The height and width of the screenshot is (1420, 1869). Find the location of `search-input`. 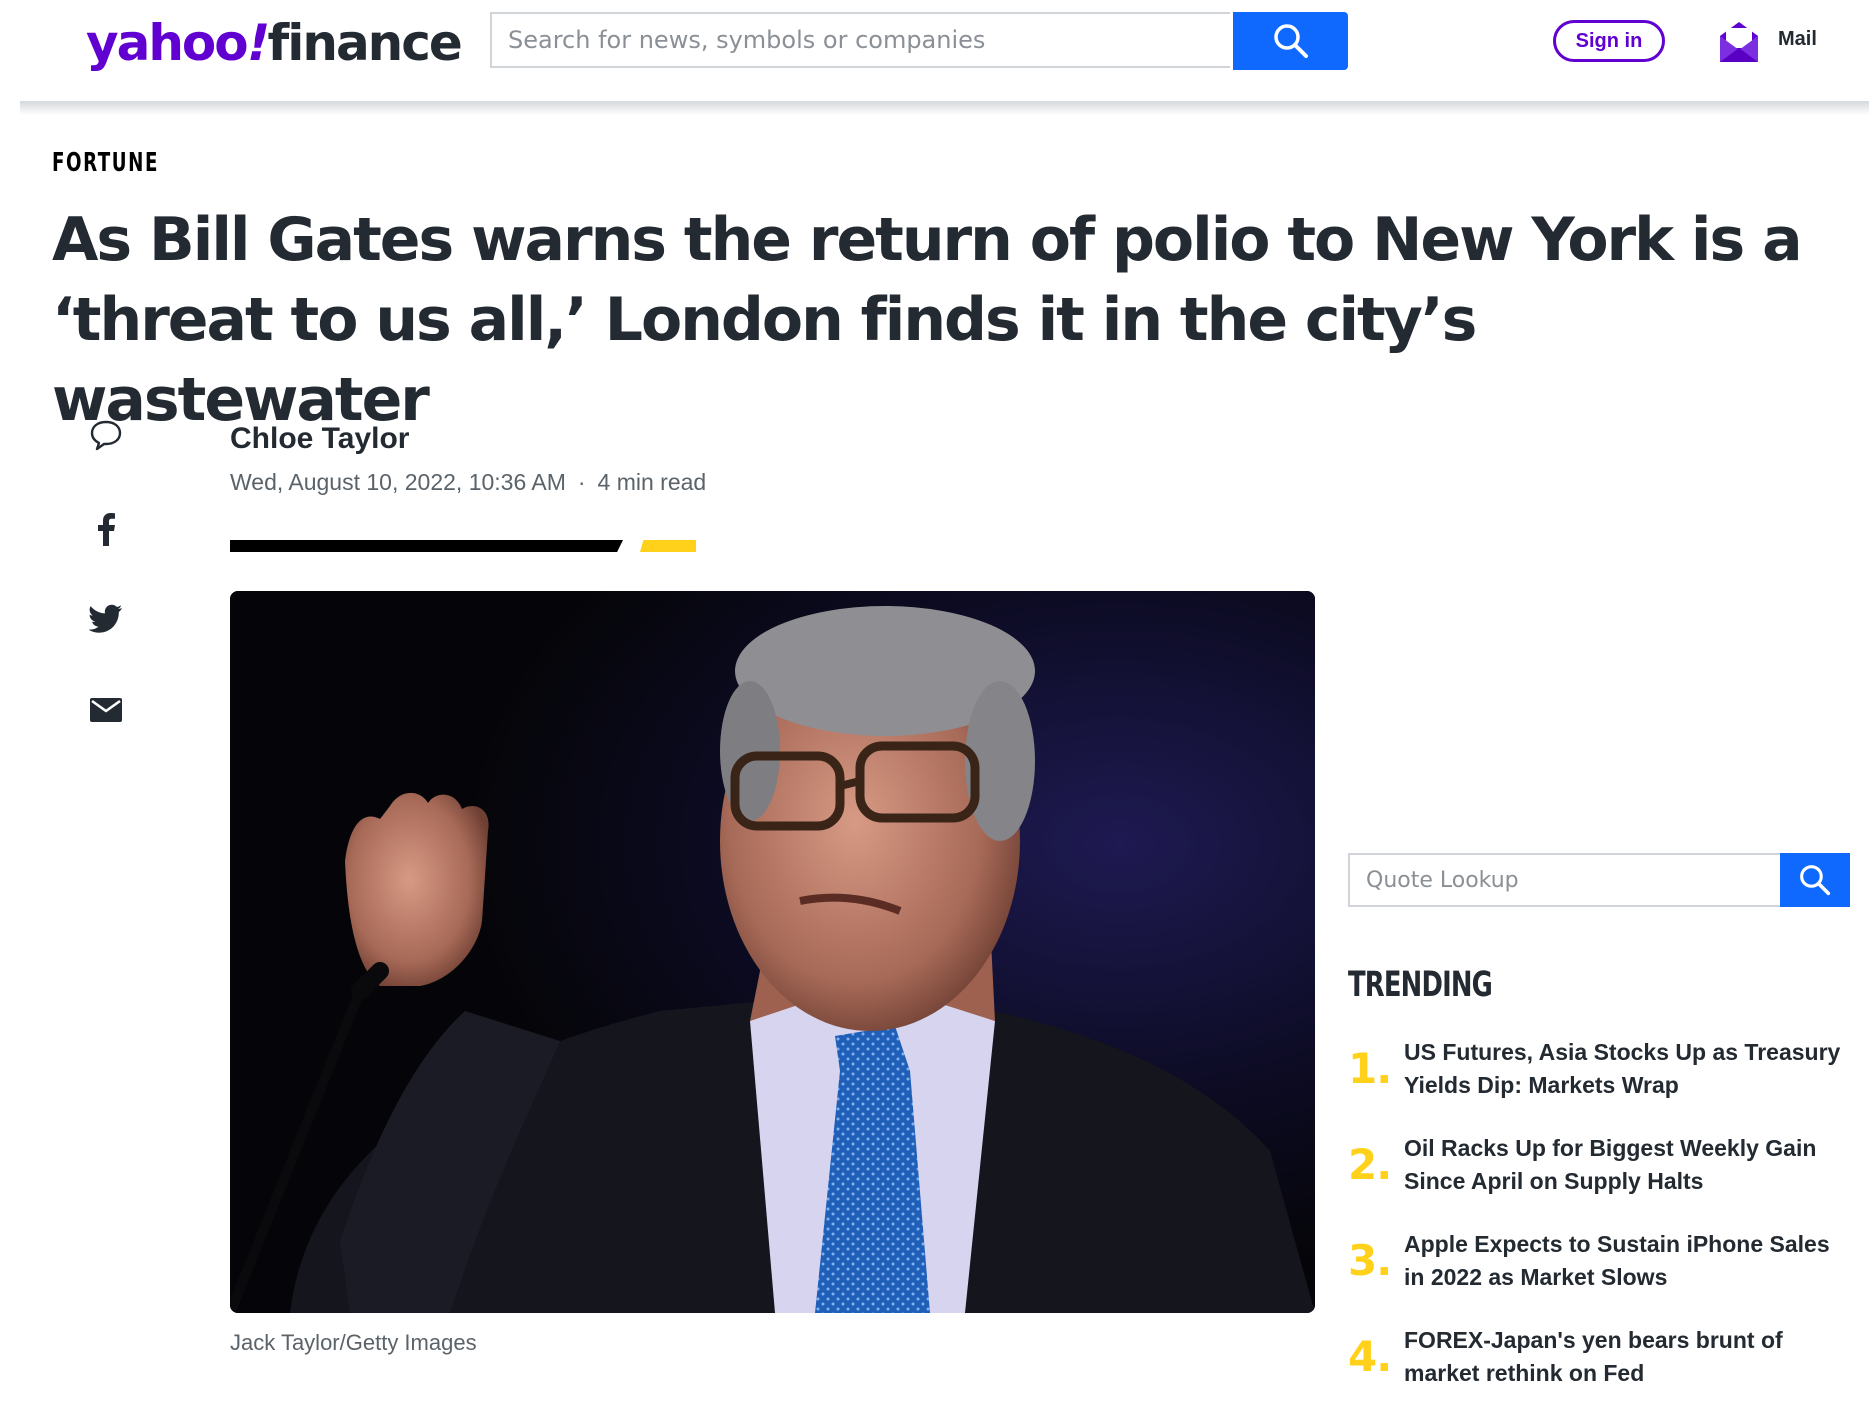

search-input is located at coordinates (861, 40).